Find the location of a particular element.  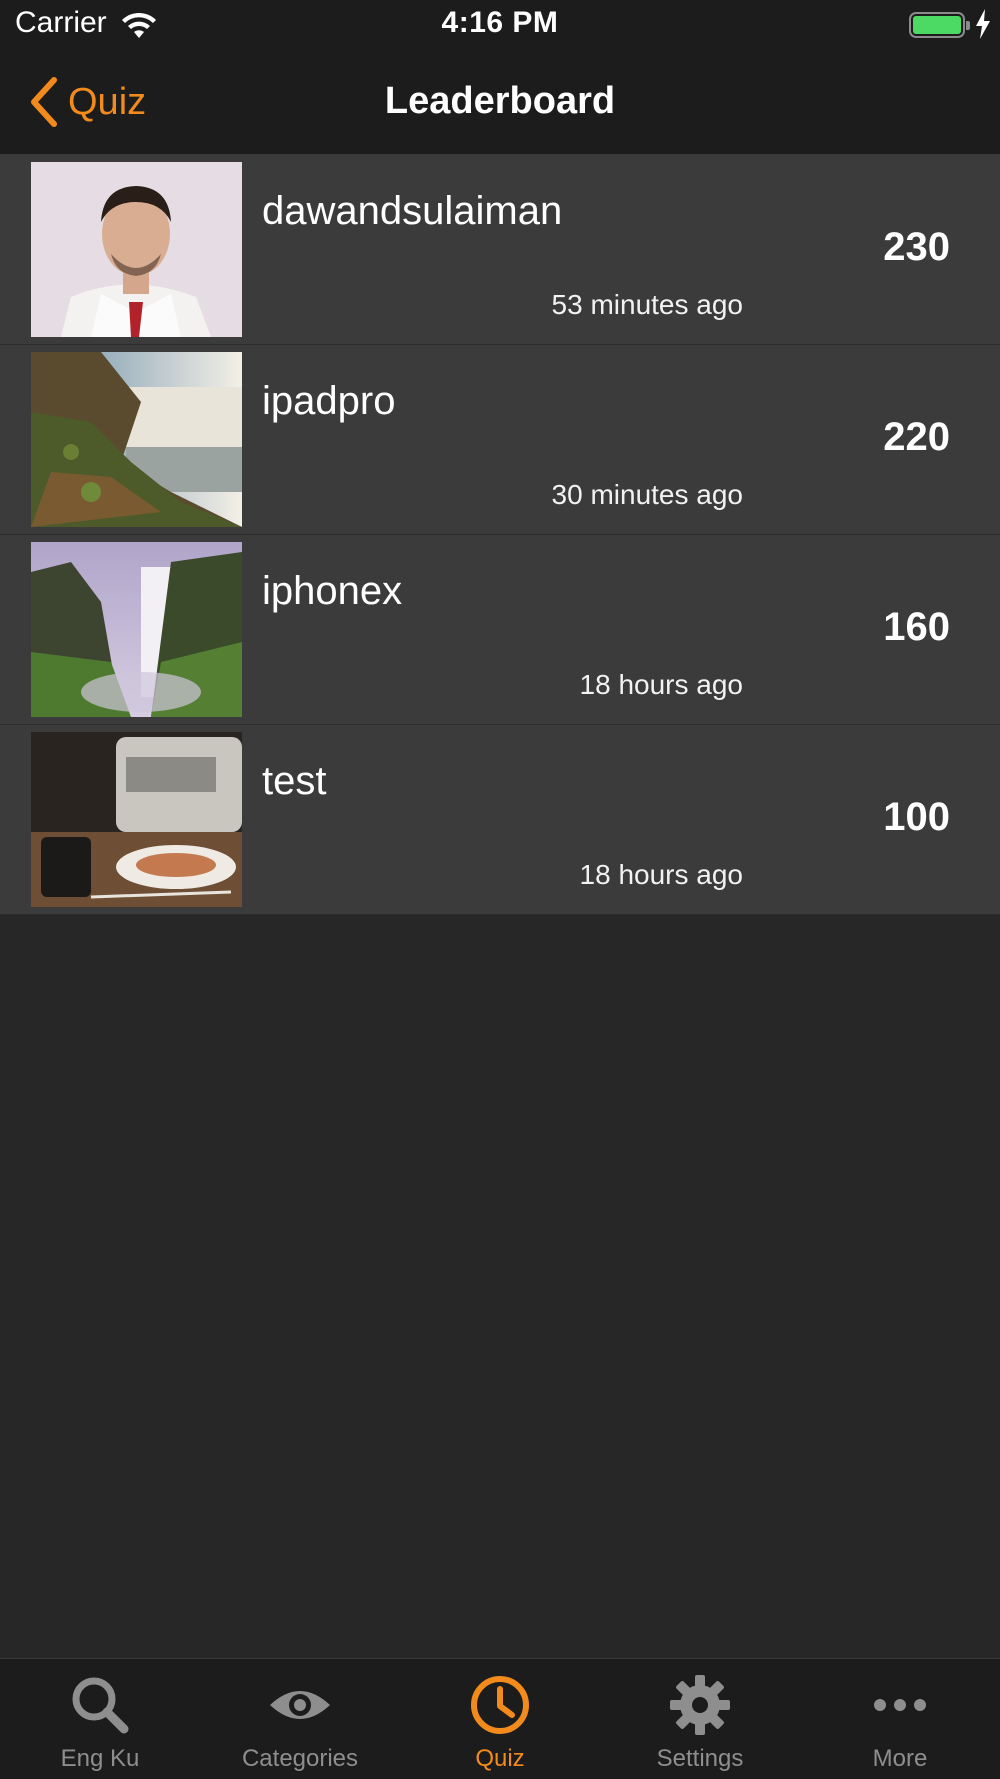

tab-label: Settings is located at coordinates (700, 1758).